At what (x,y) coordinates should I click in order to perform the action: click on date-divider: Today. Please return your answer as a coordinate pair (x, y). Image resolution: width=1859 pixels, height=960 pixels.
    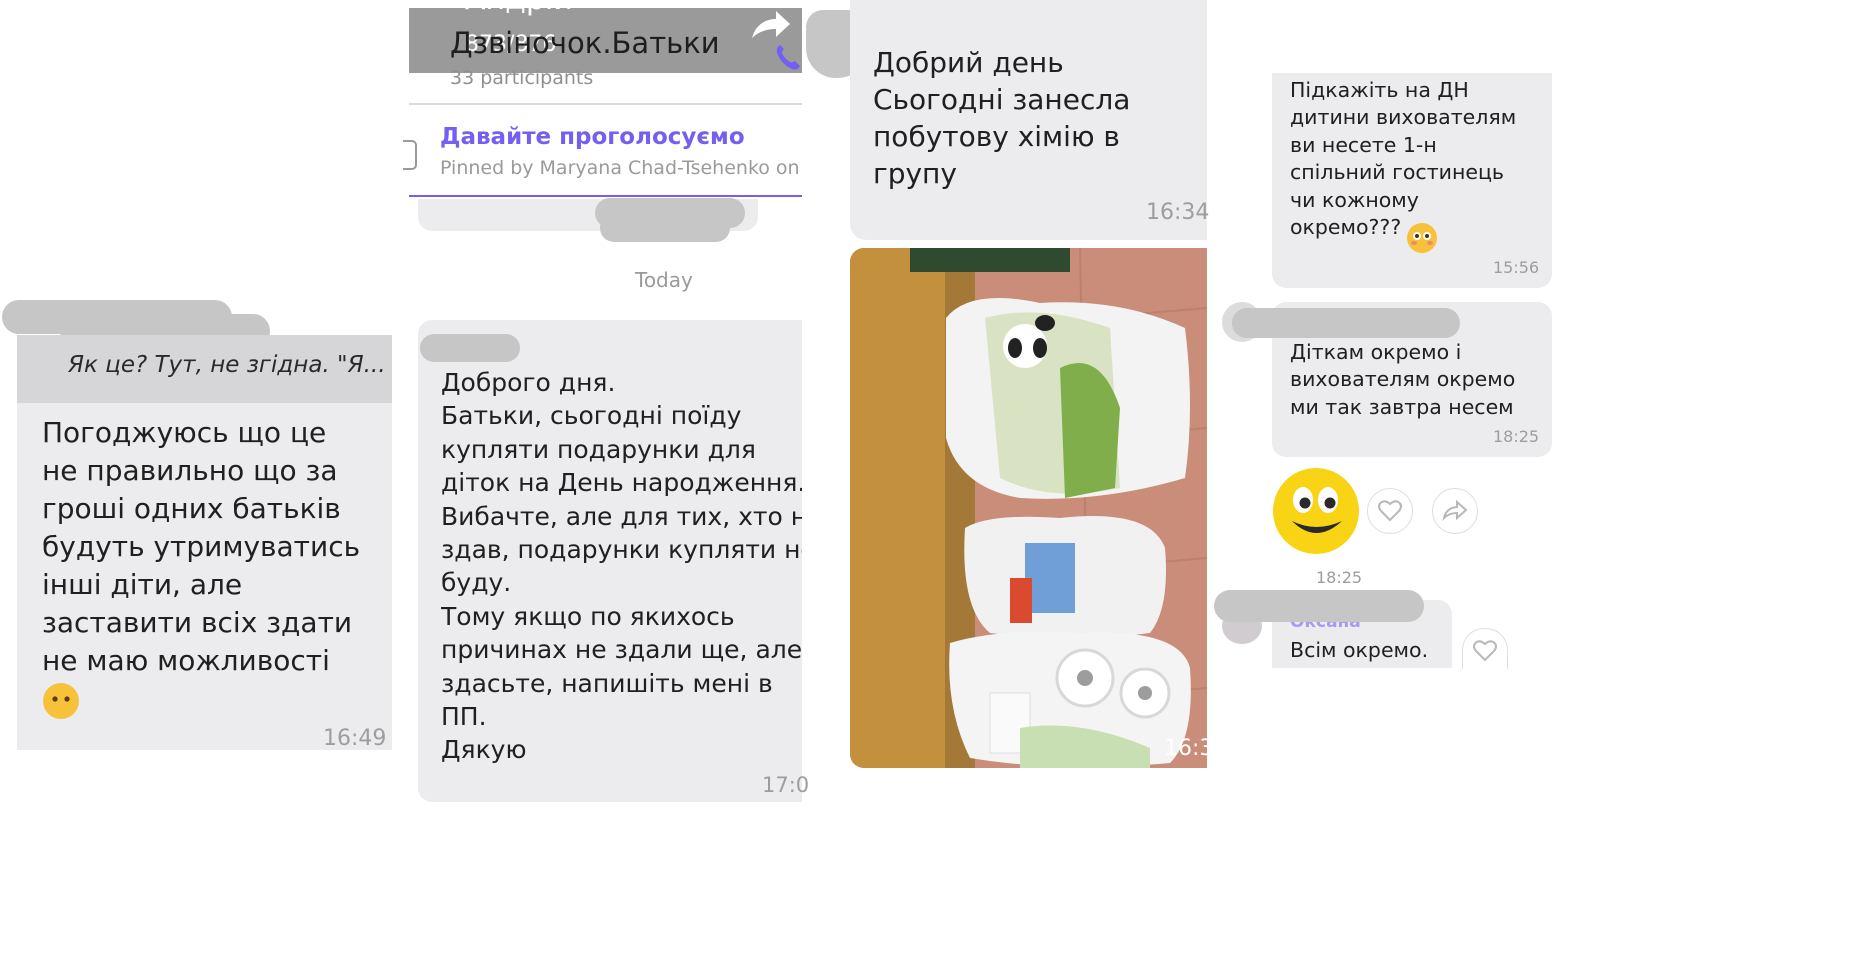
    Looking at the image, I should click on (664, 280).